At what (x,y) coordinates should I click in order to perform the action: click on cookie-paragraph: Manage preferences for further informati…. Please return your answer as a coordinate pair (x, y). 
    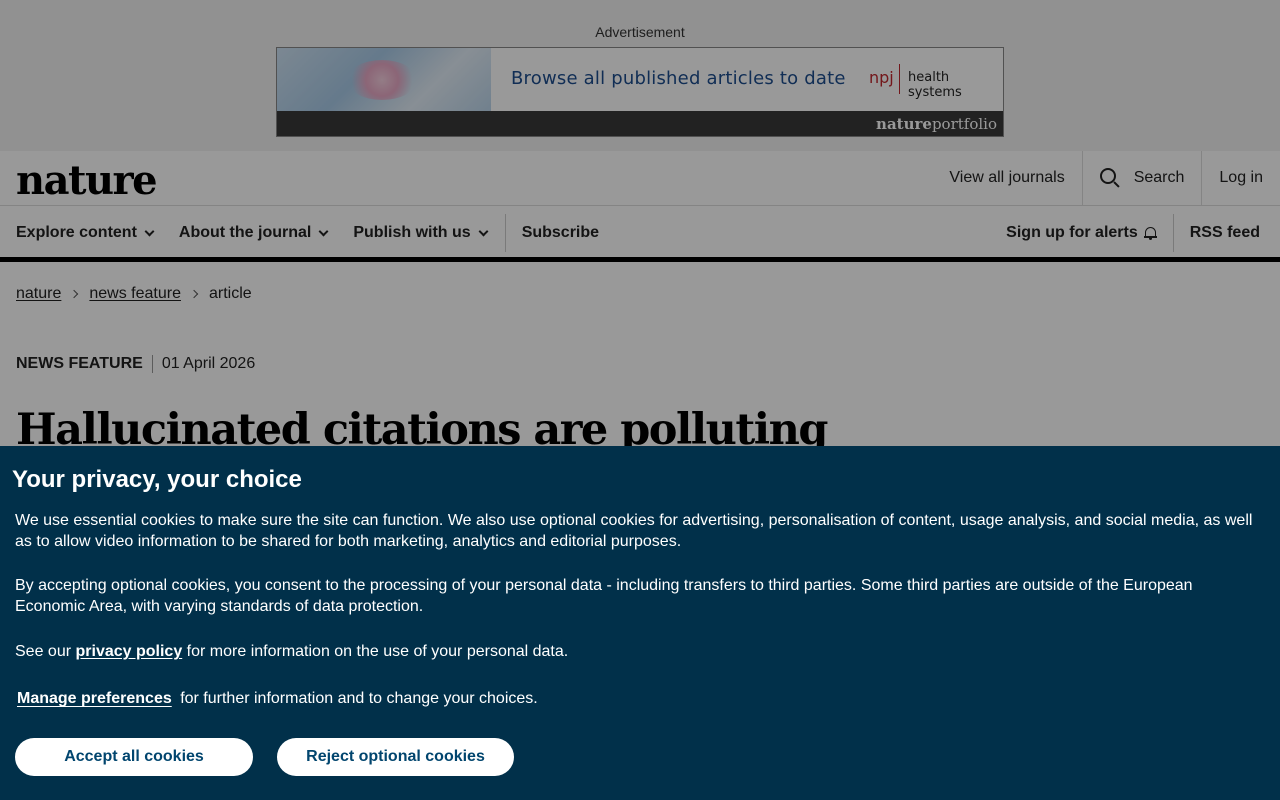
    Looking at the image, I should click on (277, 698).